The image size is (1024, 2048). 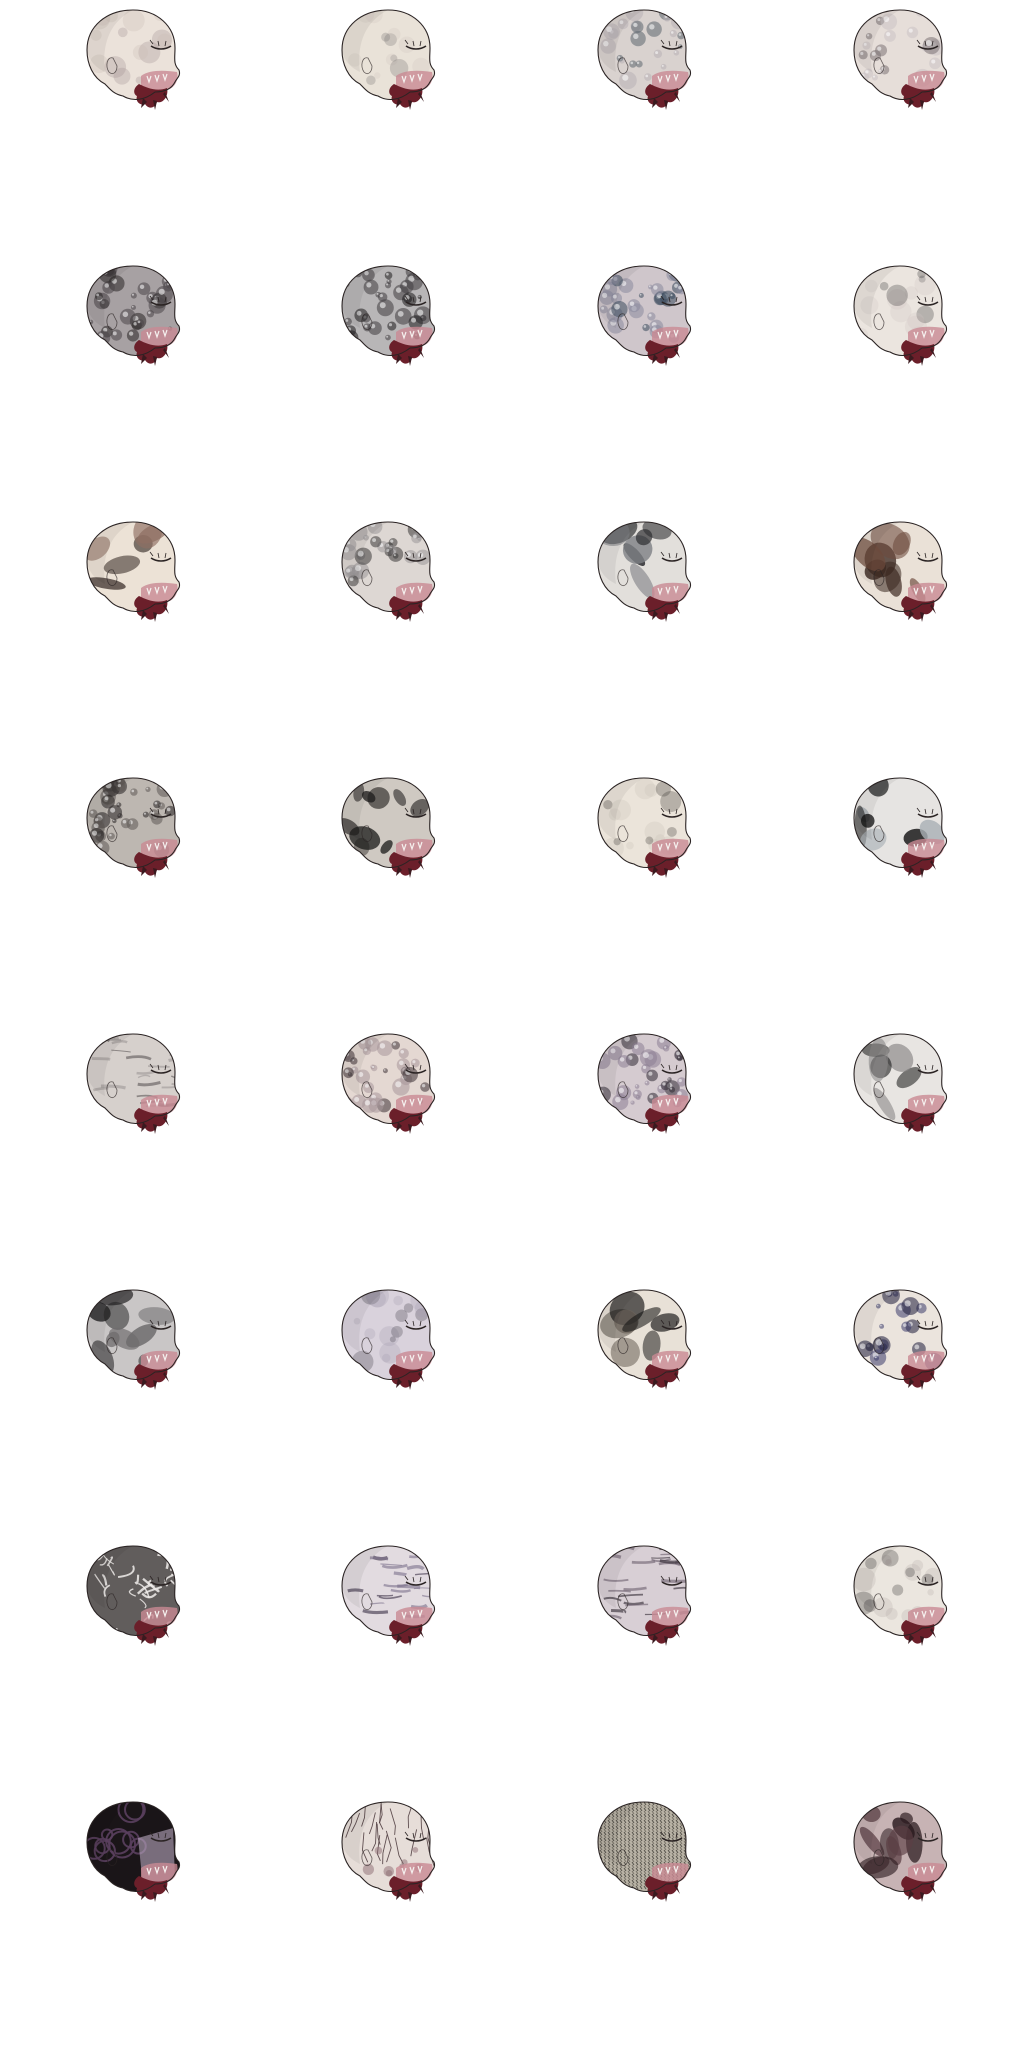 I want to click on head-sprite-r6c1, so click(x=133, y=1341).